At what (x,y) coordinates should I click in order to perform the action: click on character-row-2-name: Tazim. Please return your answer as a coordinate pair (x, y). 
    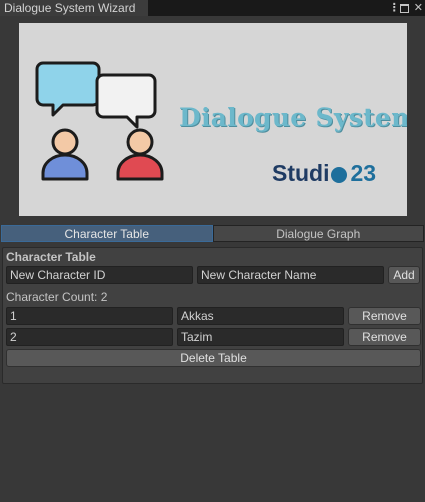
    Looking at the image, I should click on (260, 337).